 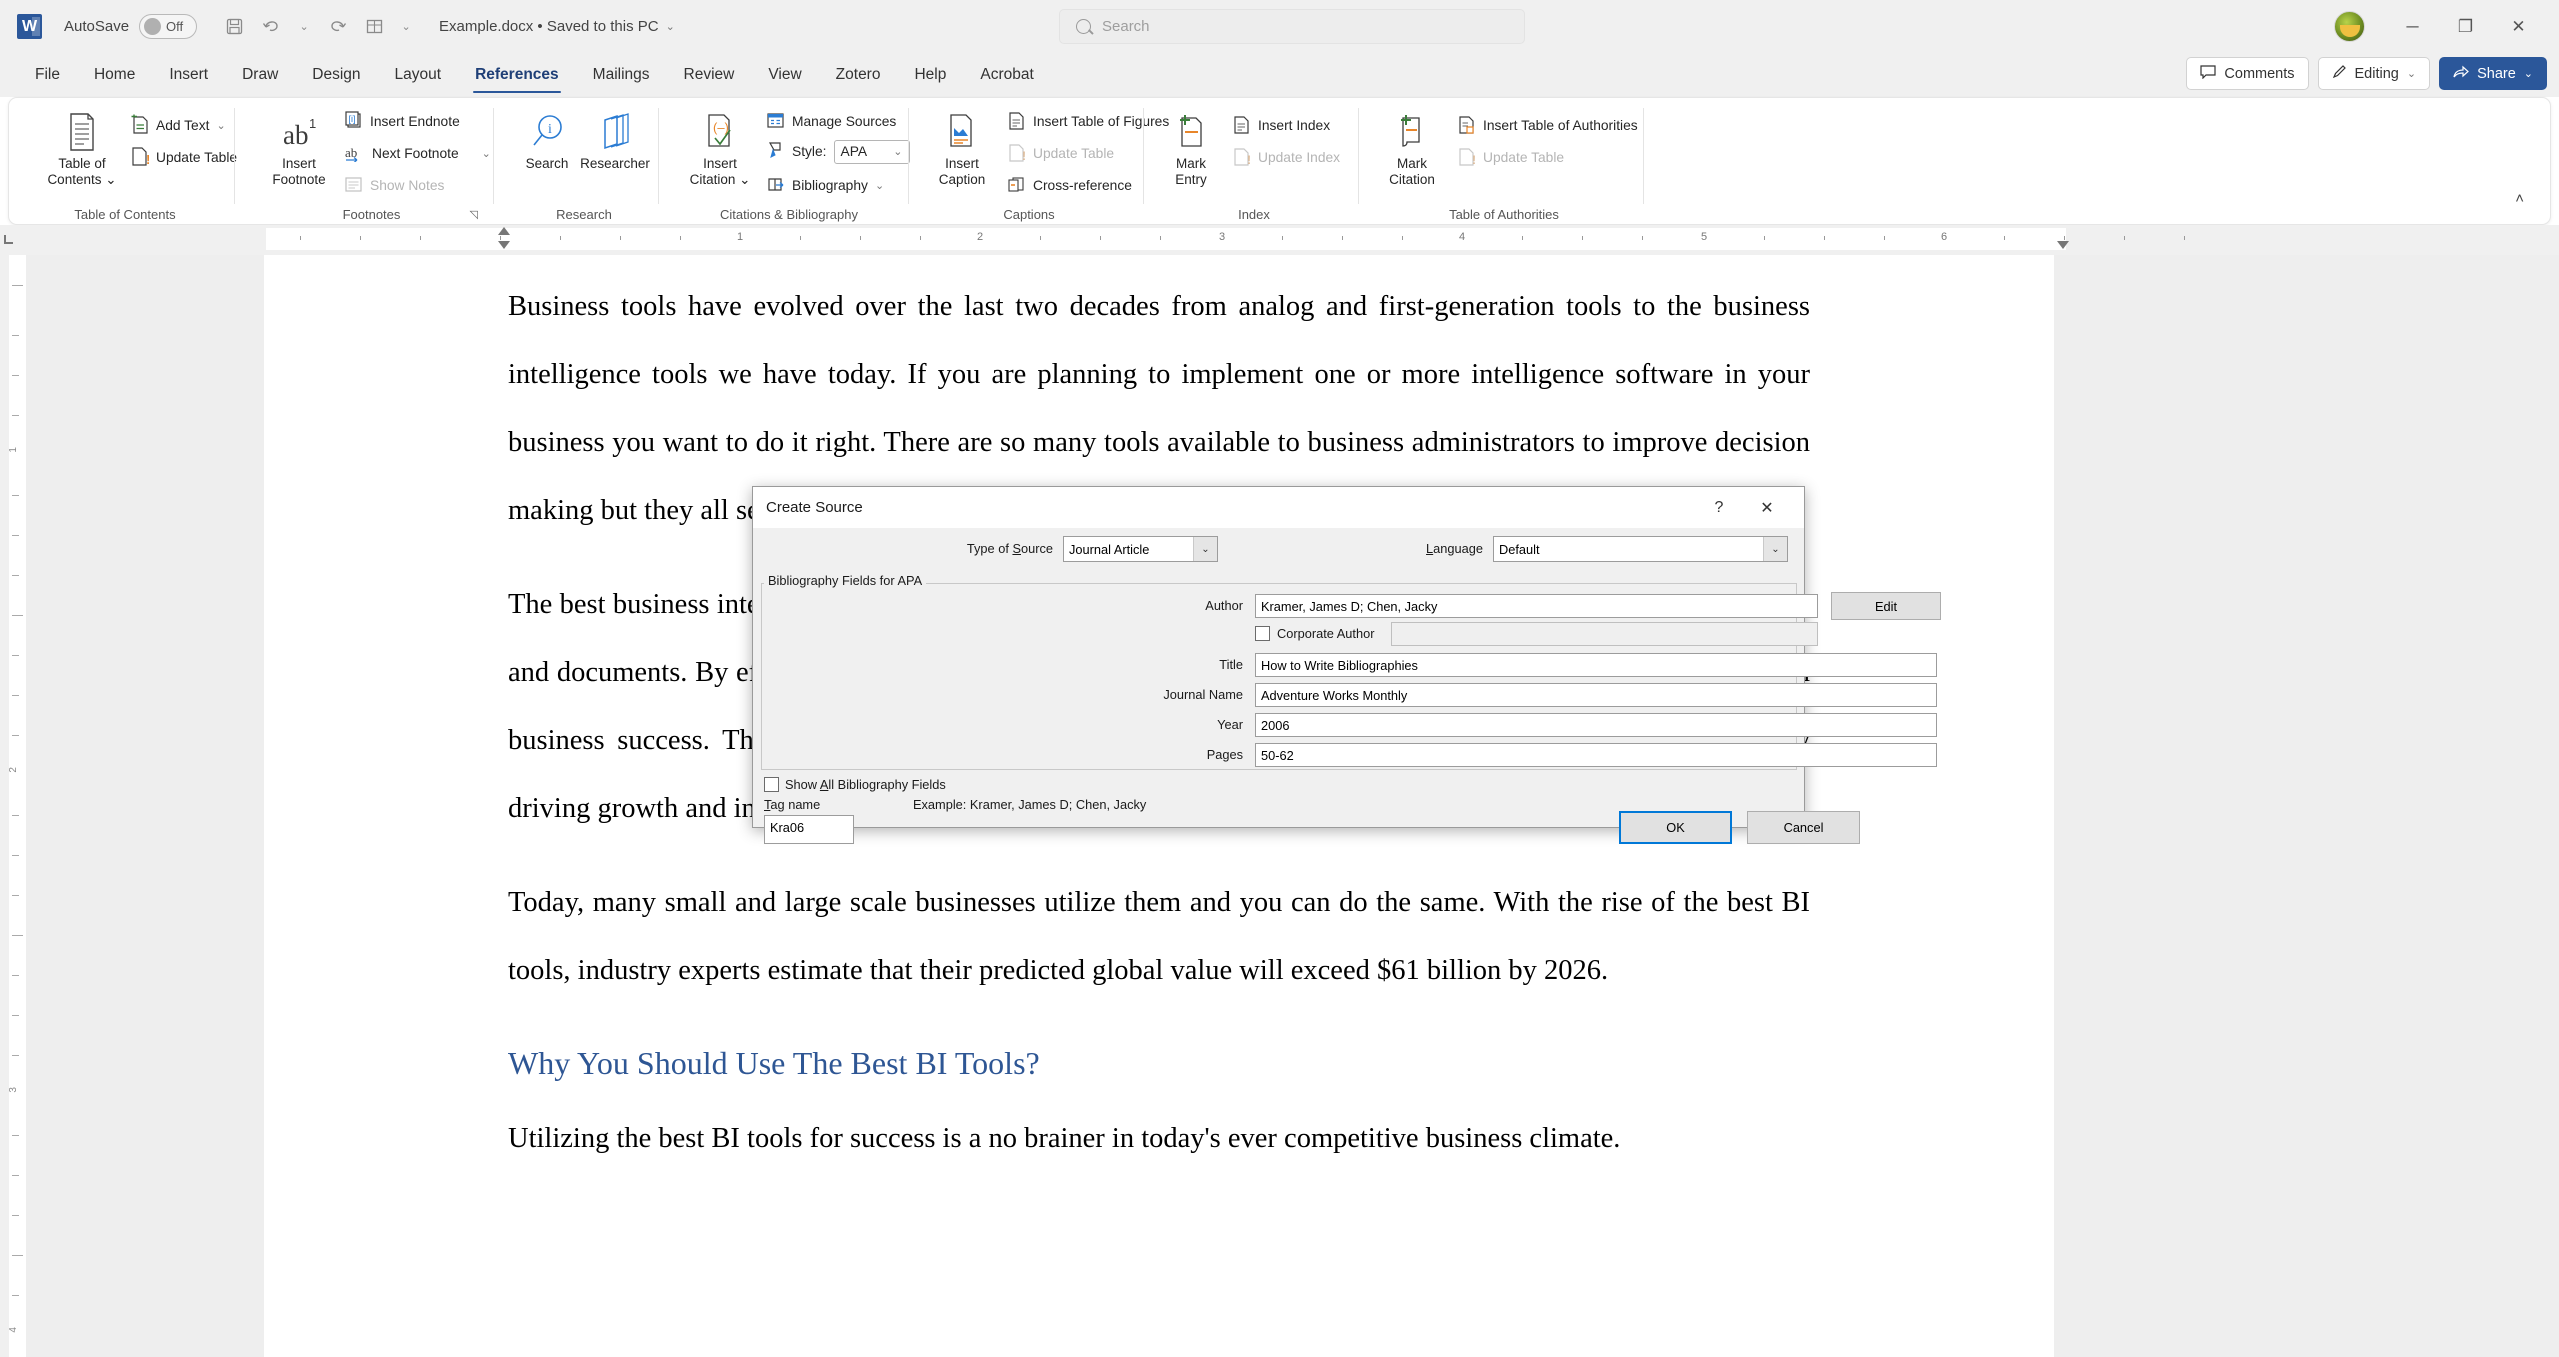 I want to click on mark-entry-button: Mark Entry, so click(x=1191, y=149).